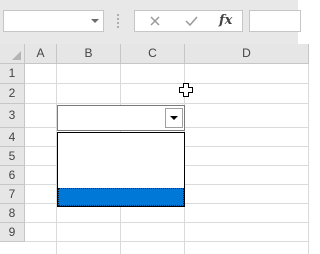 This screenshot has width=320, height=254. What do you see at coordinates (12, 213) in the screenshot?
I see `row-header-8: 8` at bounding box center [12, 213].